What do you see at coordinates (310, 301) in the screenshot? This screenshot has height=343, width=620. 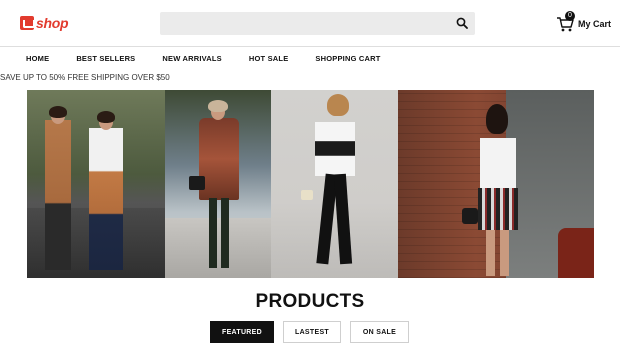 I see `products-heading: PRODUCTS` at bounding box center [310, 301].